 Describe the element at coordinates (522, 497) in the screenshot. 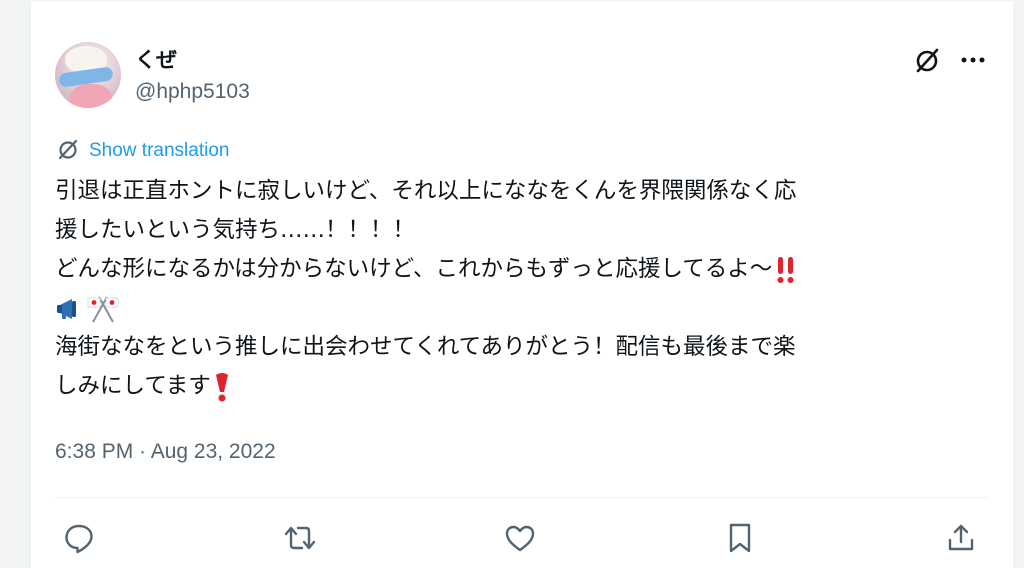

I see `actions-divider` at that location.